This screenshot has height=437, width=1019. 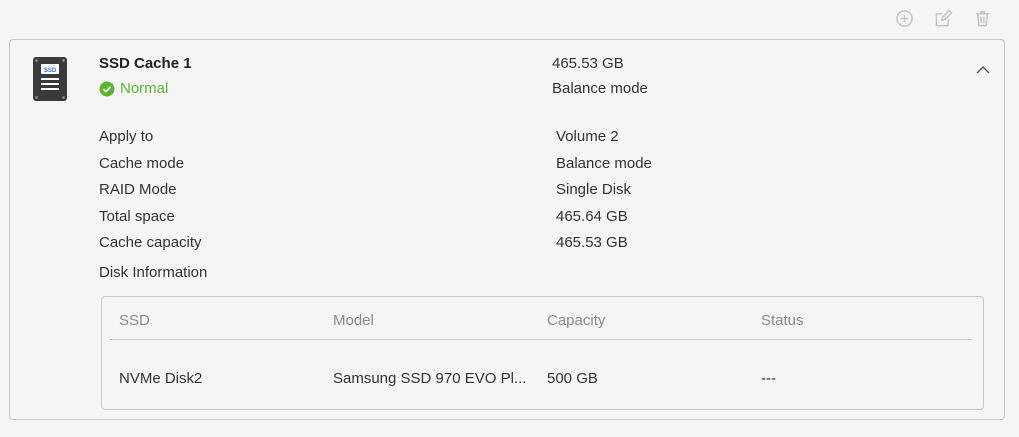 I want to click on detail-label-total-space: Total space, so click(x=137, y=216).